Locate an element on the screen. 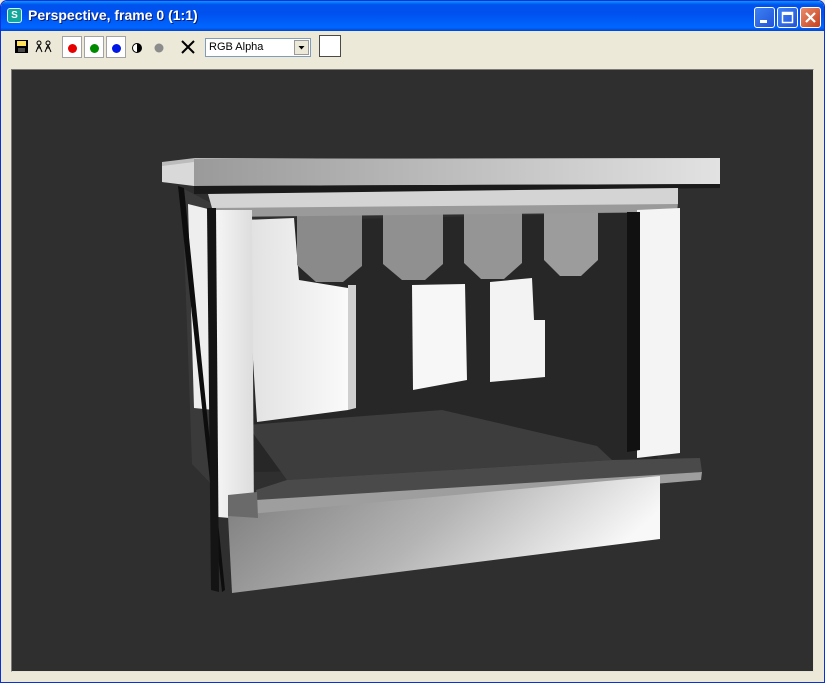 The image size is (825, 683). clone-render-button is located at coordinates (44, 47).